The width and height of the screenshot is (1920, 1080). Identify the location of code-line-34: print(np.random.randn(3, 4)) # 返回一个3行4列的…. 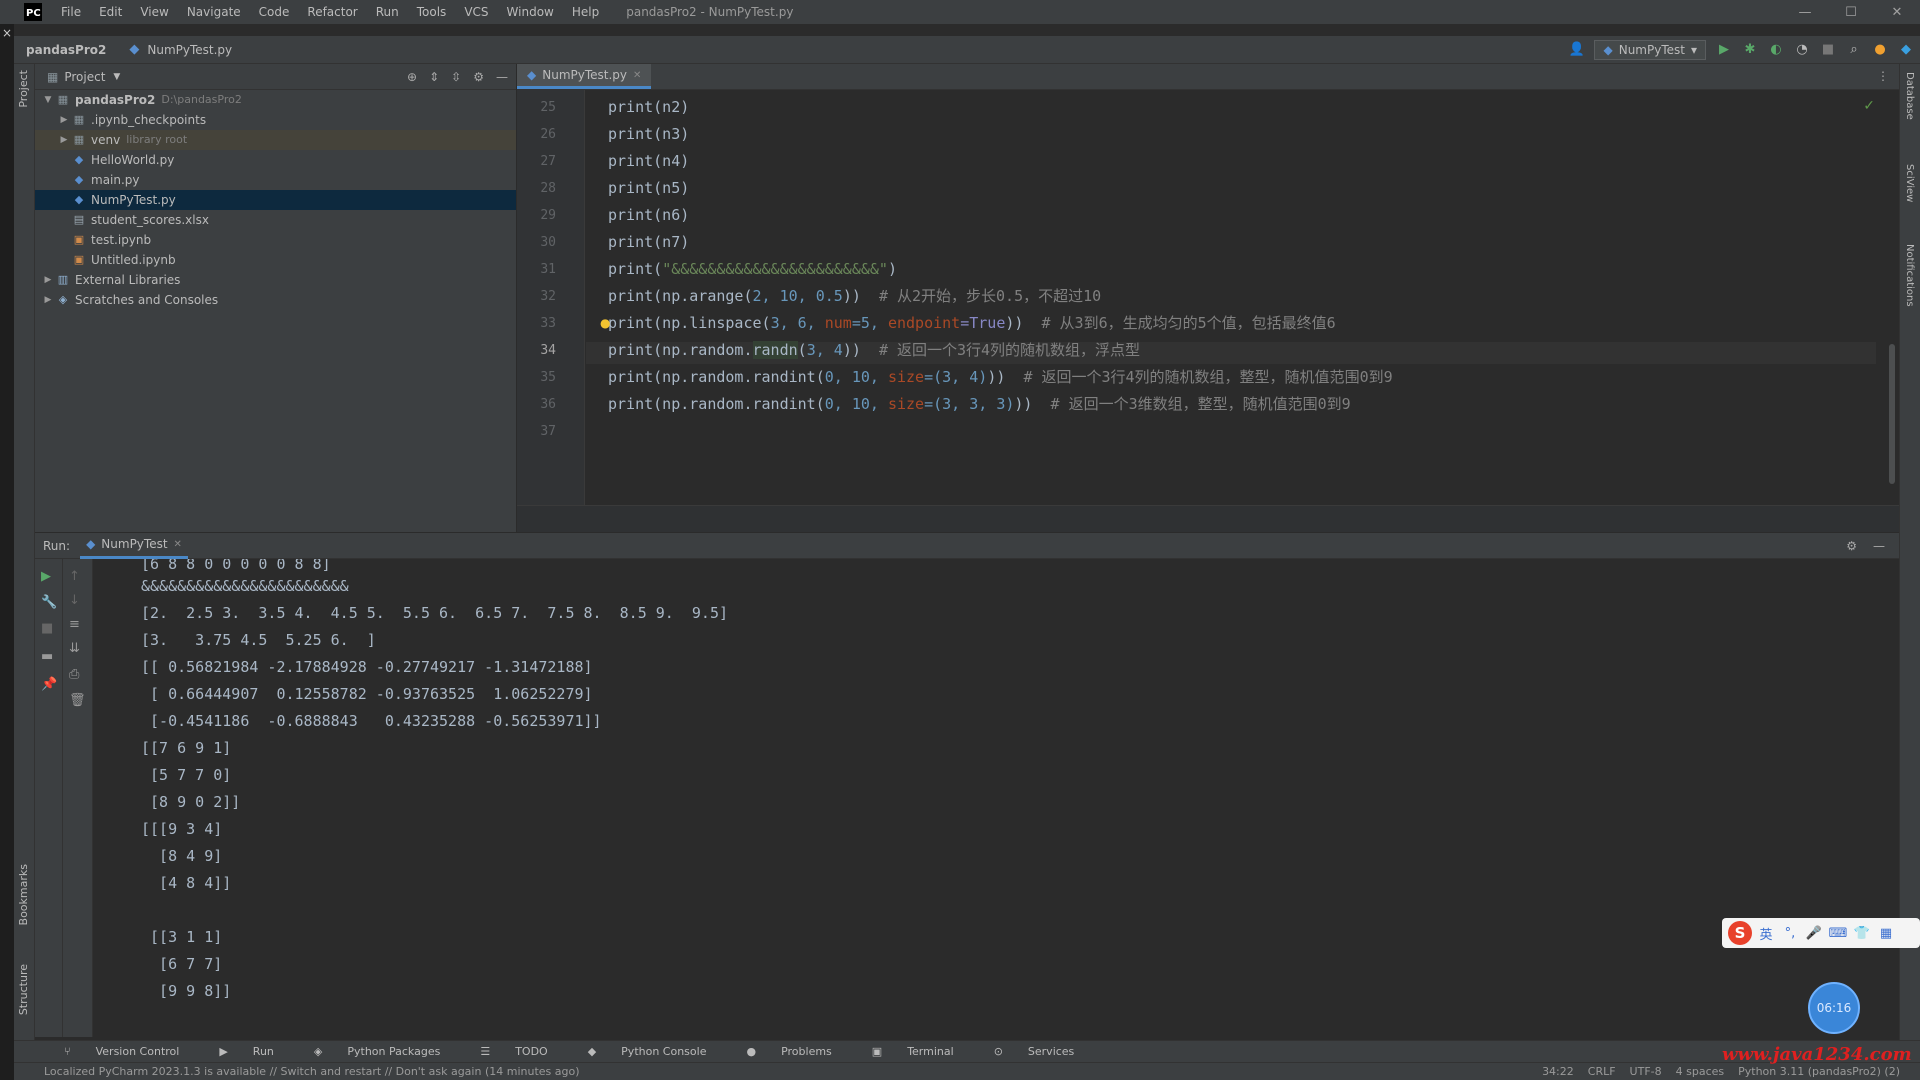
(874, 350).